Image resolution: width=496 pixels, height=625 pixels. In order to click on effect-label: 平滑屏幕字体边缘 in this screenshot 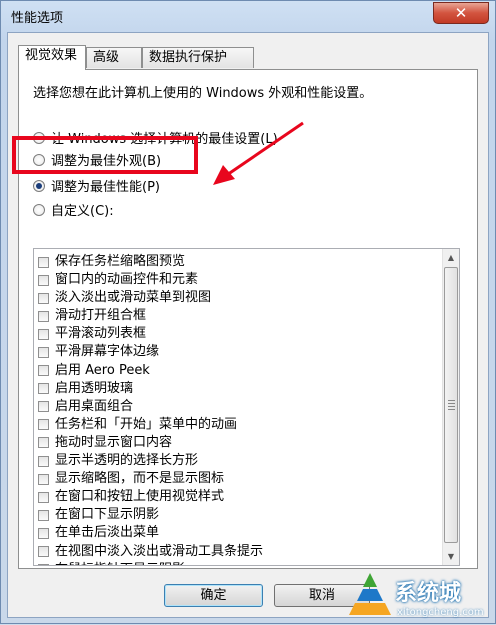, I will do `click(107, 352)`.